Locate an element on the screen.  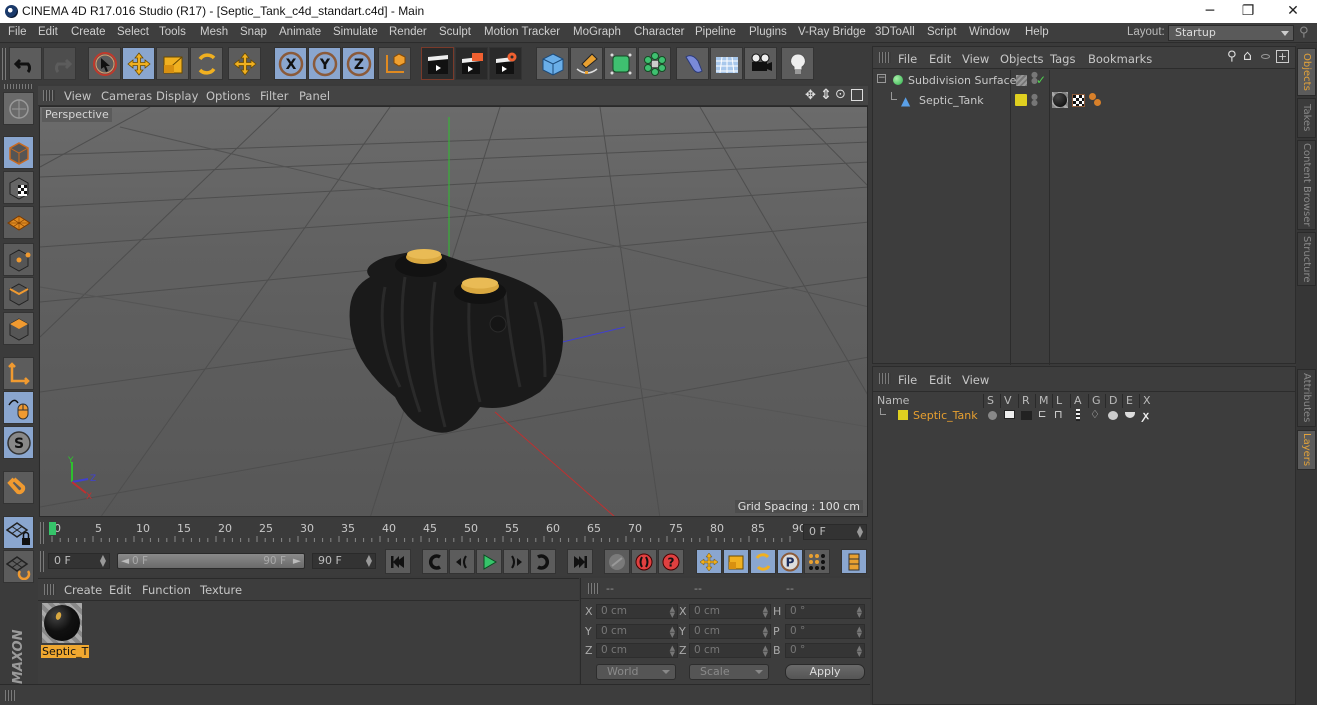
solo-mode-button: S is located at coordinates (18, 442).